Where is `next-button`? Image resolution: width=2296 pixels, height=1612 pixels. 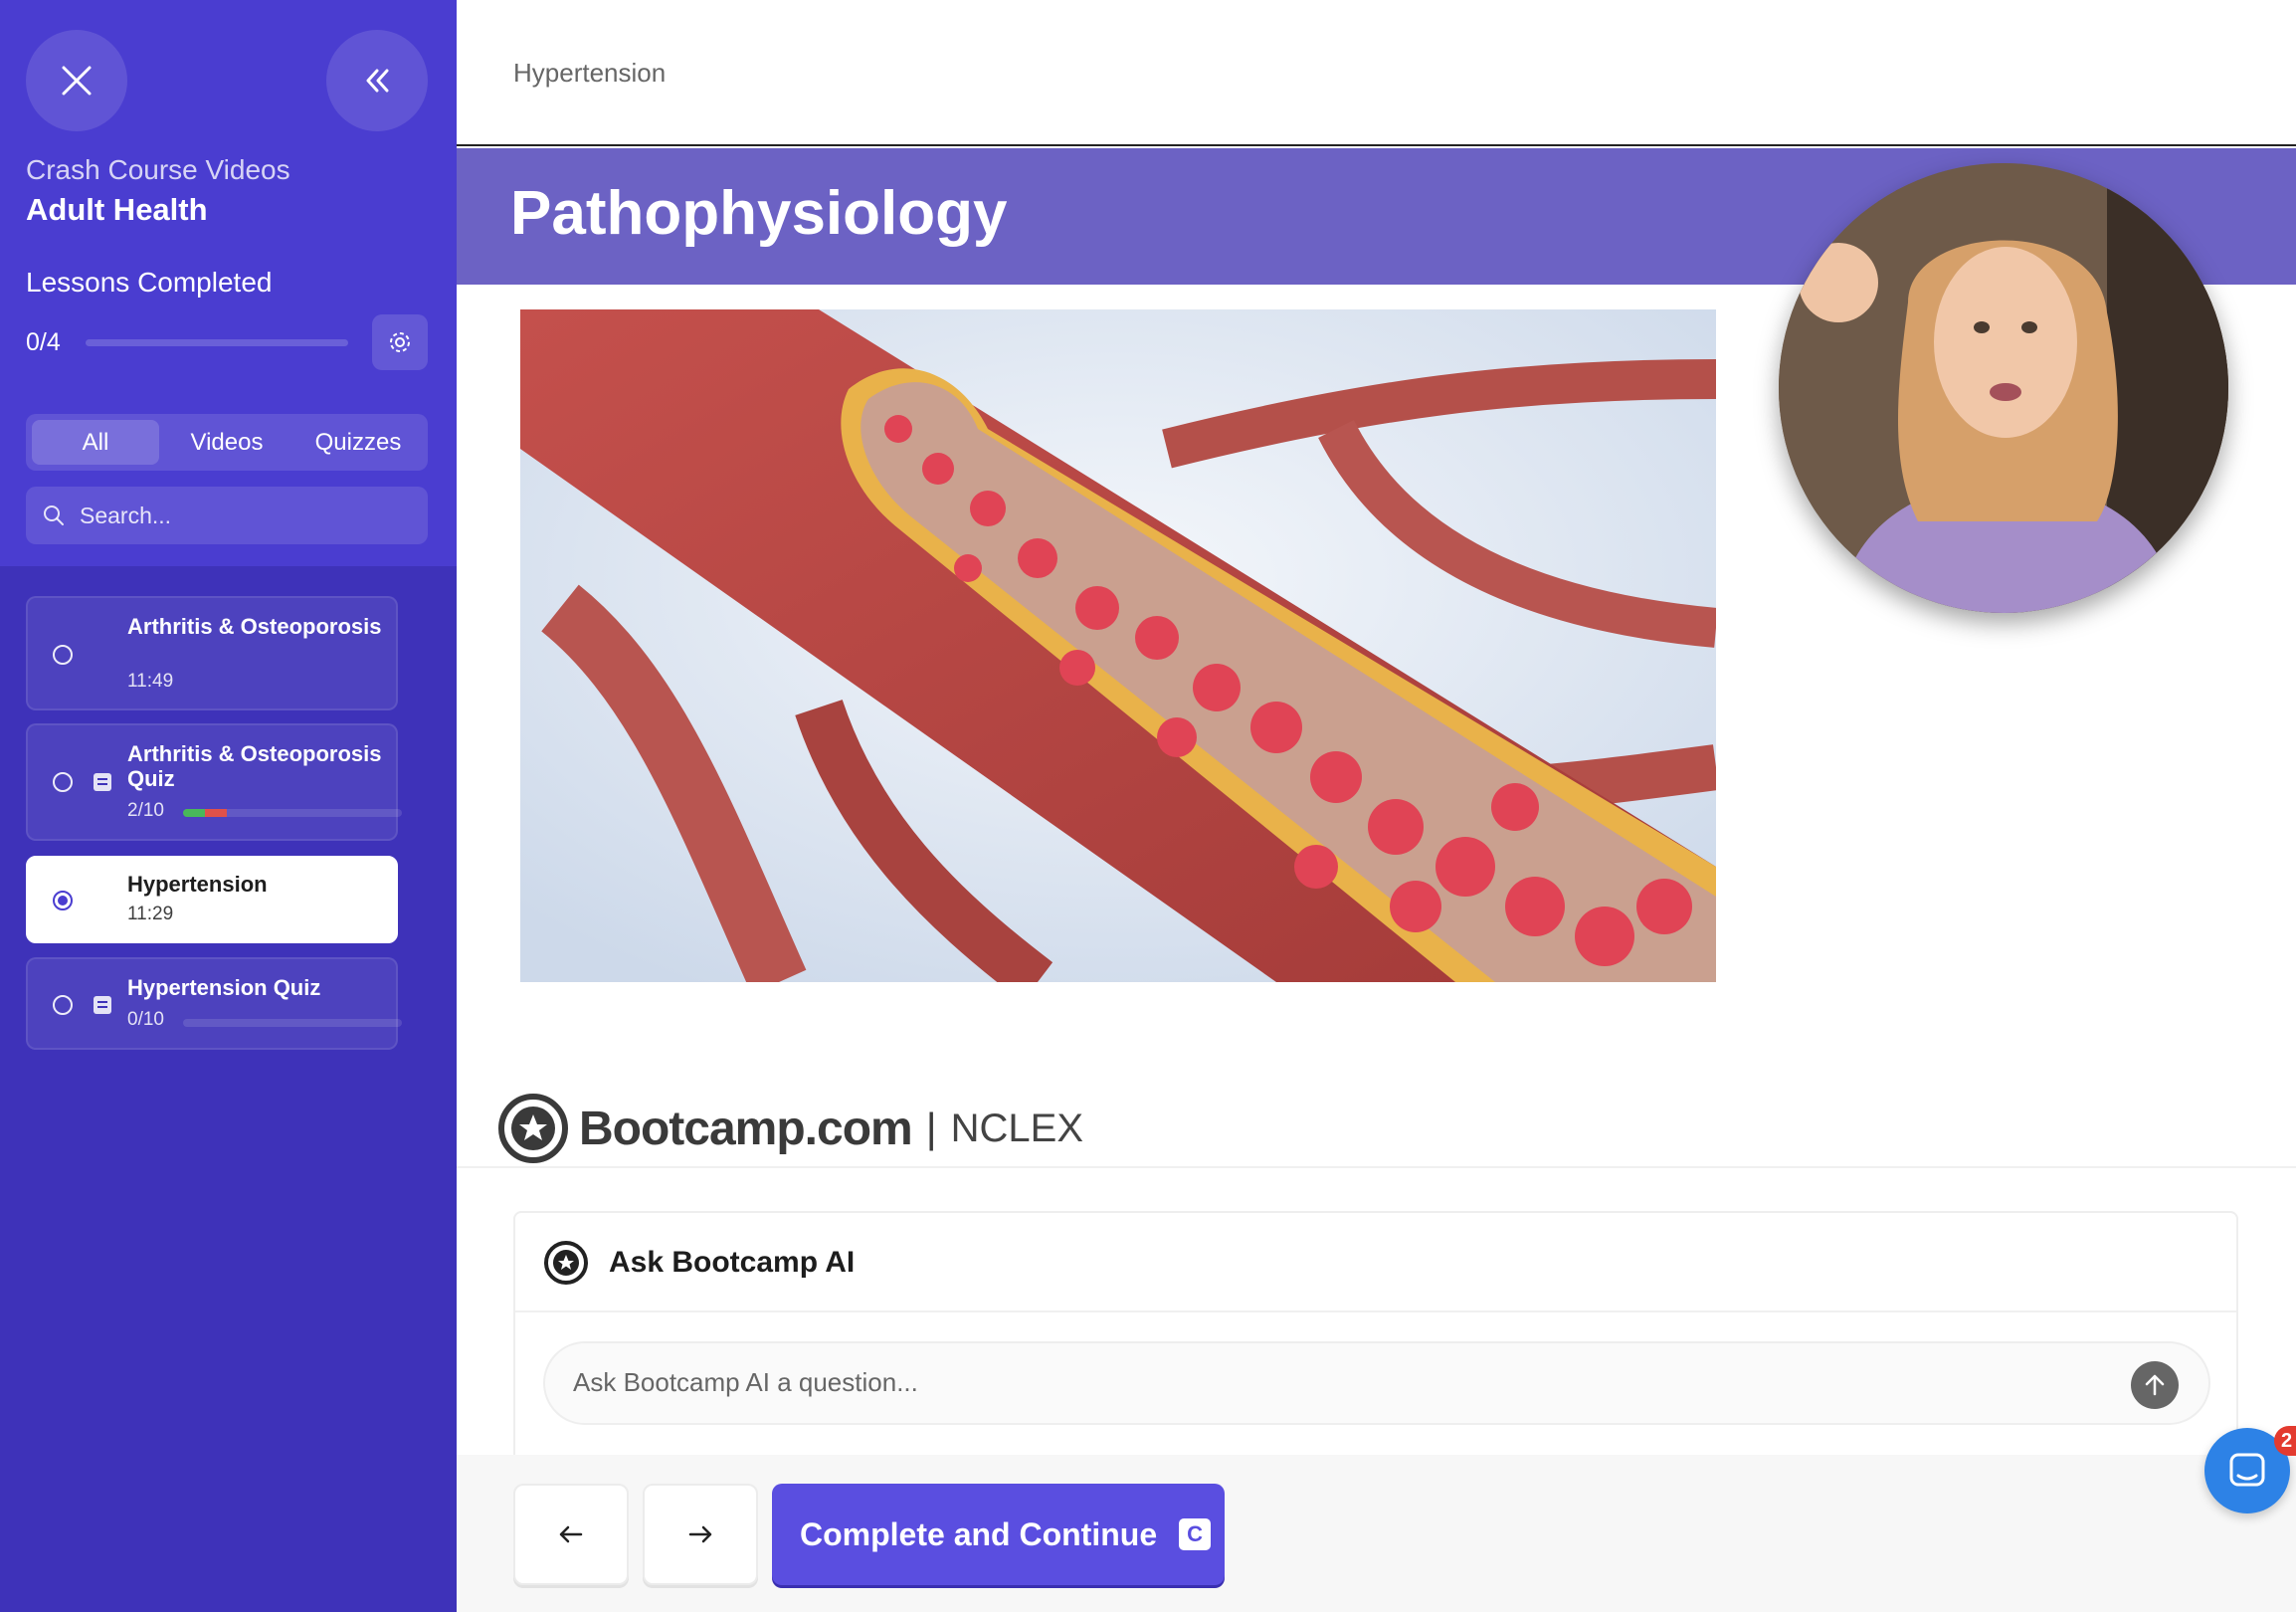
next-button is located at coordinates (701, 1534).